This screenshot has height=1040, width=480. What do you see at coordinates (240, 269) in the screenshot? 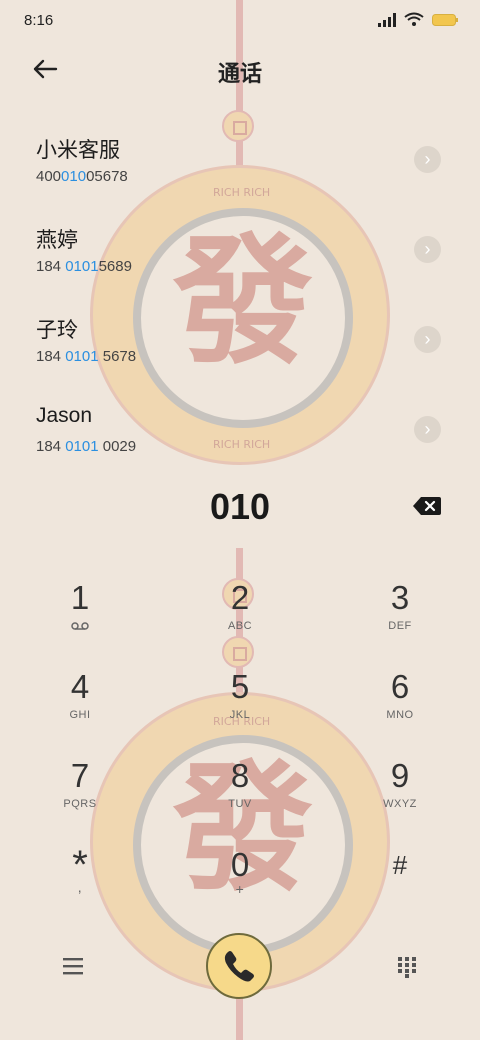
I see `contact-item: 燕婷 184 01015689 ›` at bounding box center [240, 269].